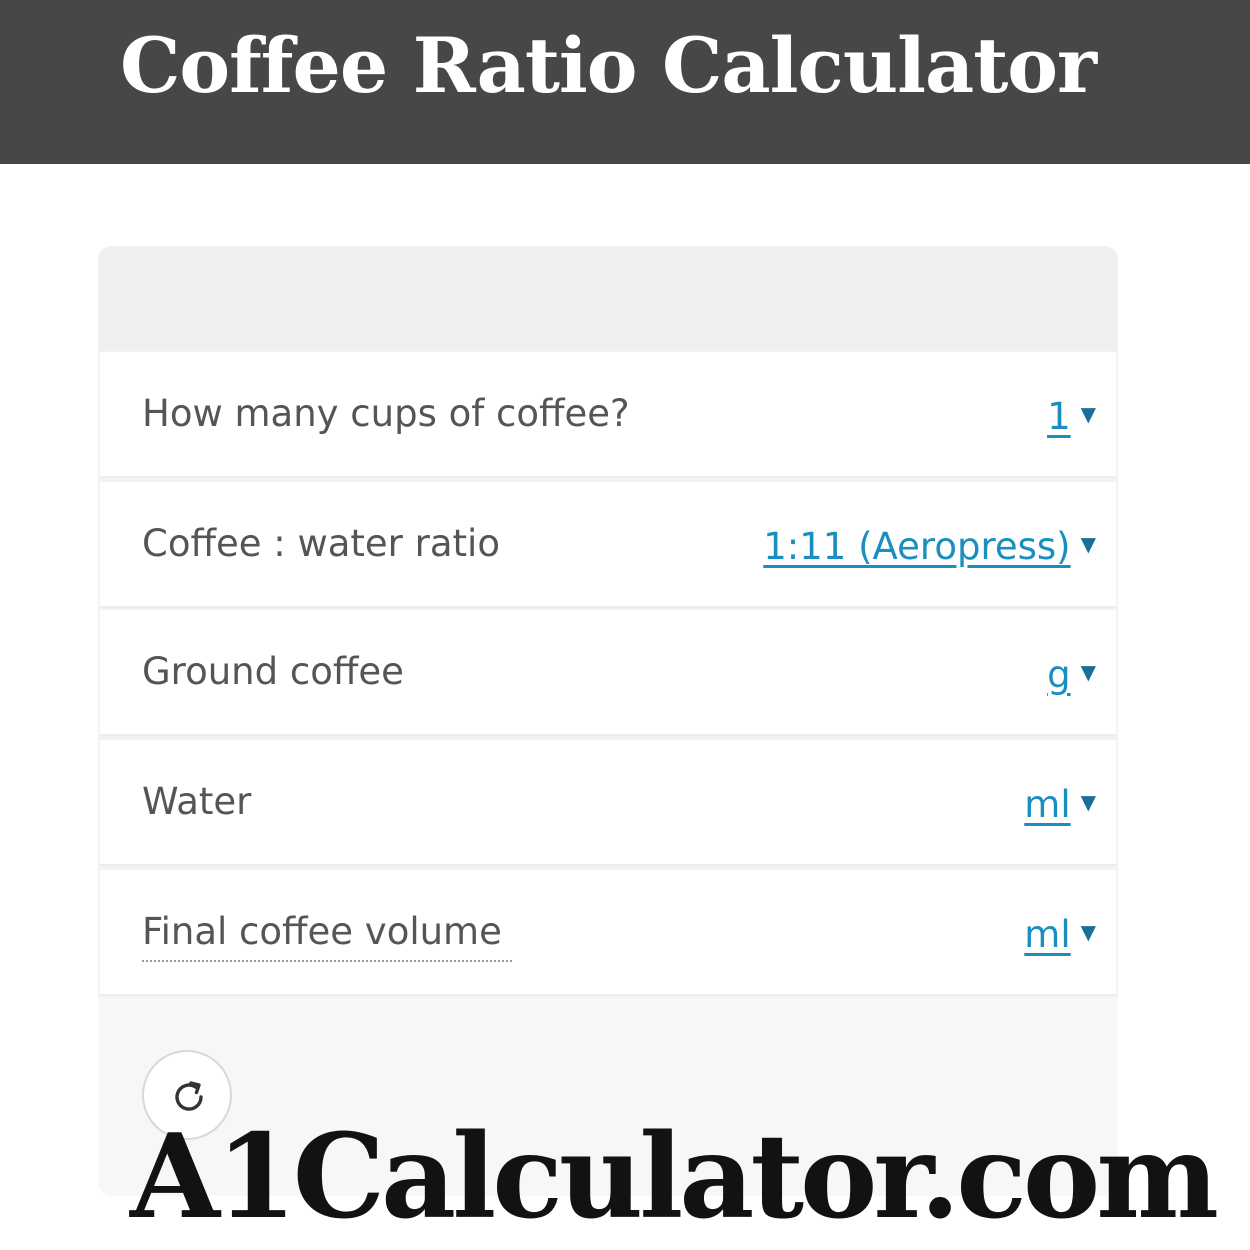  I want to click on final-volume-unit-select: ml ▼, so click(1060, 933).